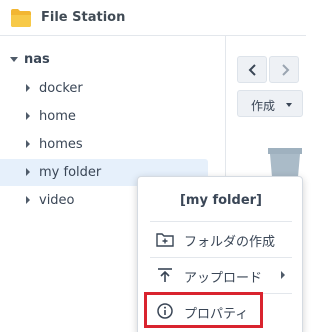  What do you see at coordinates (61, 88) in the screenshot?
I see `sidebar-item-label: docker` at bounding box center [61, 88].